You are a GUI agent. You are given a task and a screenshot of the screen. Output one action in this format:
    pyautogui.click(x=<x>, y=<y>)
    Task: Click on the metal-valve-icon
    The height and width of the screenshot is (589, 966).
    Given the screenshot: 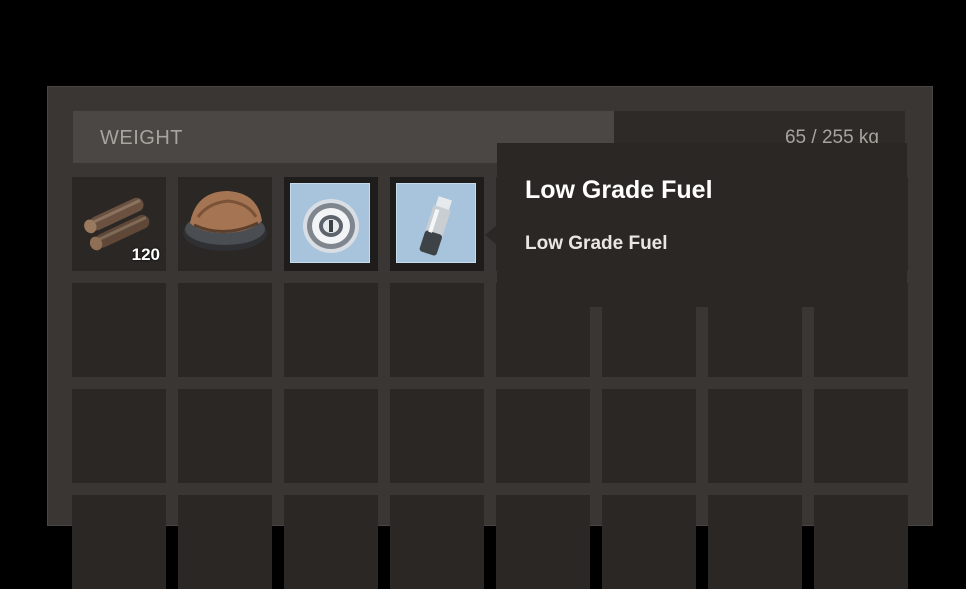 What is the action you would take?
    pyautogui.click(x=331, y=226)
    